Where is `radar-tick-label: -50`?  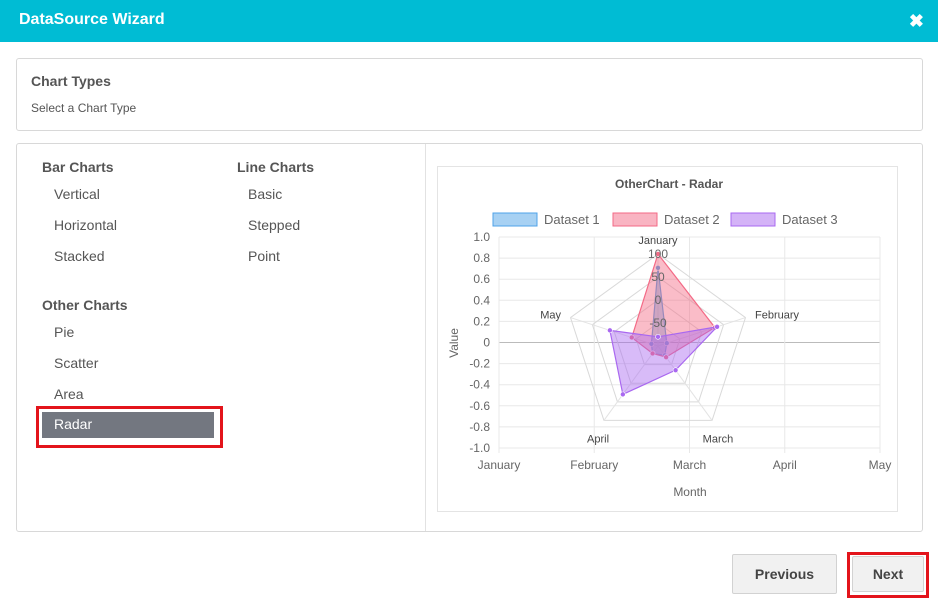
radar-tick-label: -50 is located at coordinates (658, 323).